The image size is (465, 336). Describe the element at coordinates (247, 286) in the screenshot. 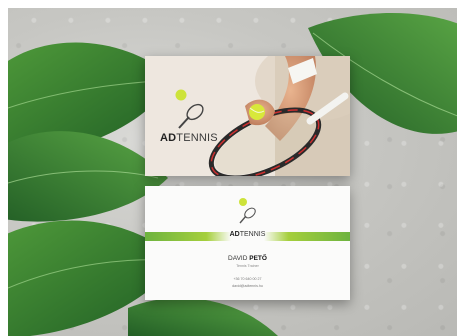

I see `person-email: david@adtennis.hu` at that location.